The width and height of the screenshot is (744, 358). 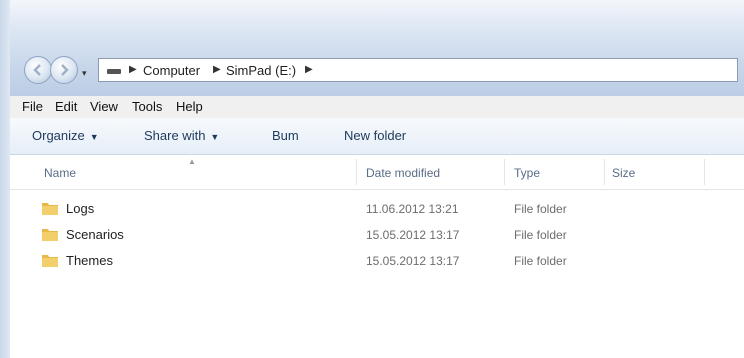 I want to click on window-left-border, so click(x=5, y=179).